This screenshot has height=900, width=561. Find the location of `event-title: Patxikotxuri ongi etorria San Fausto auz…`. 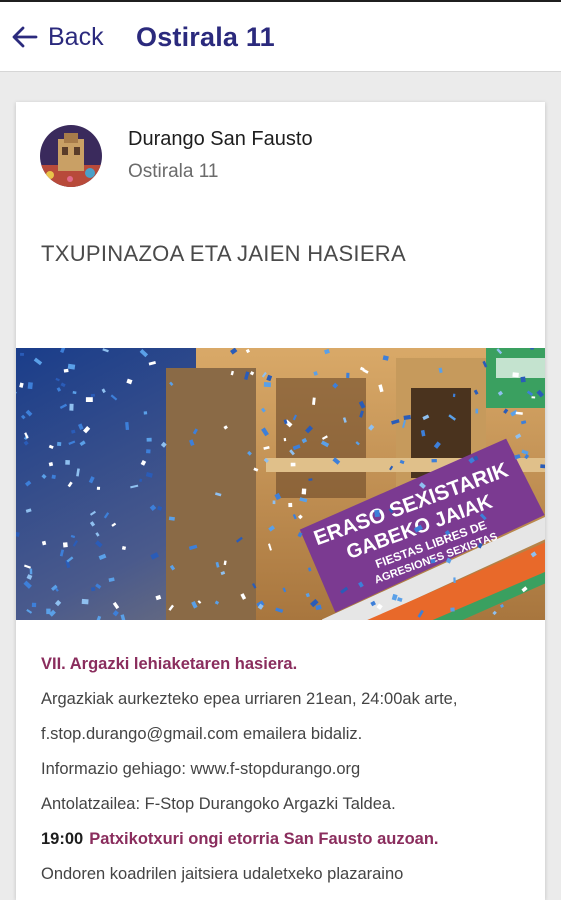

event-title: Patxikotxuri ongi etorria San Fausto auz… is located at coordinates (264, 839).